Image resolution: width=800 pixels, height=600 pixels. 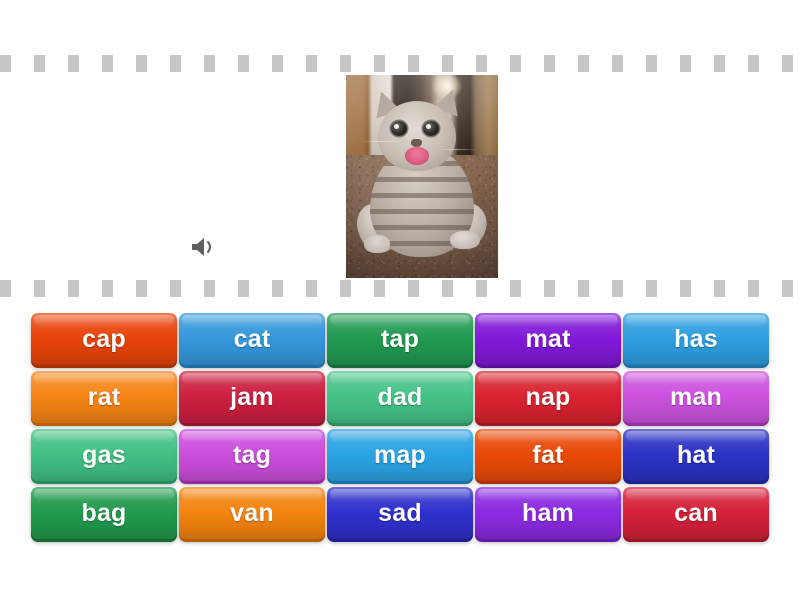 I want to click on play-audio-button, so click(x=203, y=247).